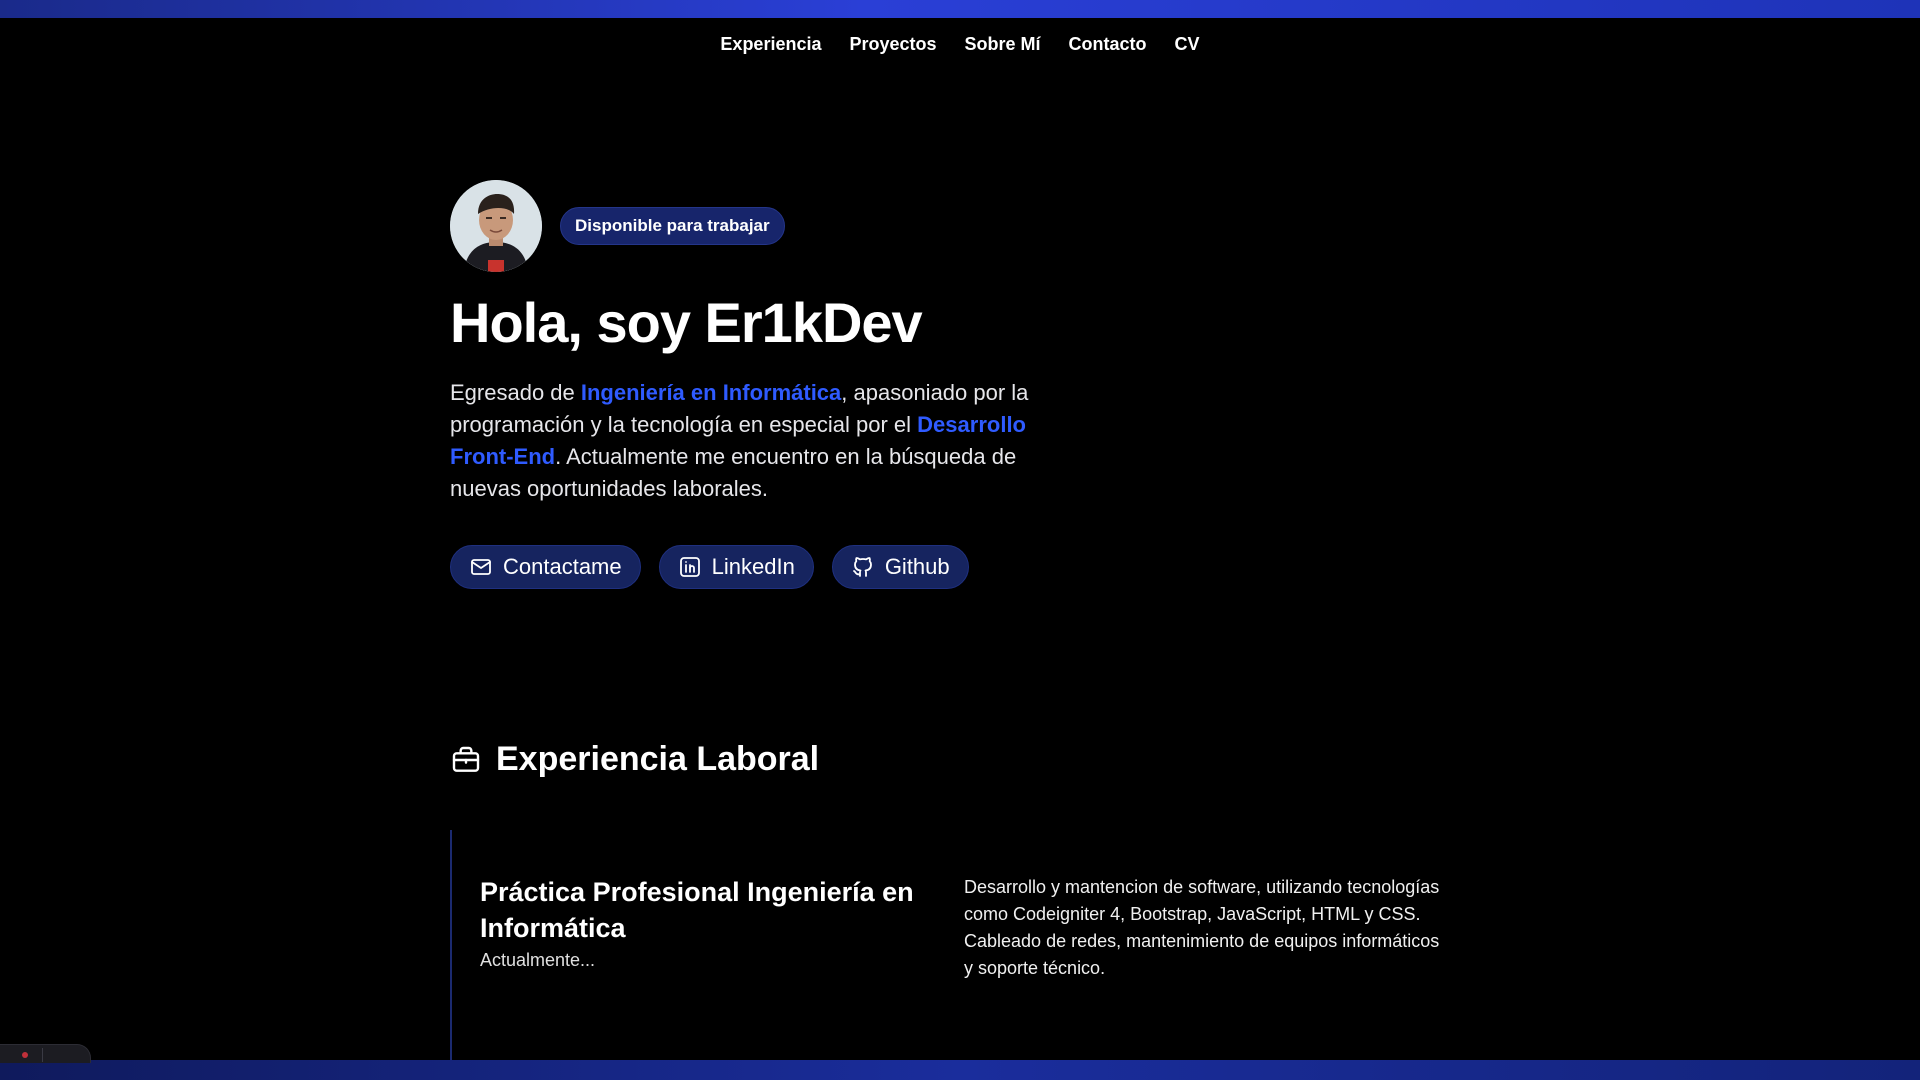 This screenshot has width=1920, height=1080. I want to click on experience-section: Experiencia Laboral, so click(950, 759).